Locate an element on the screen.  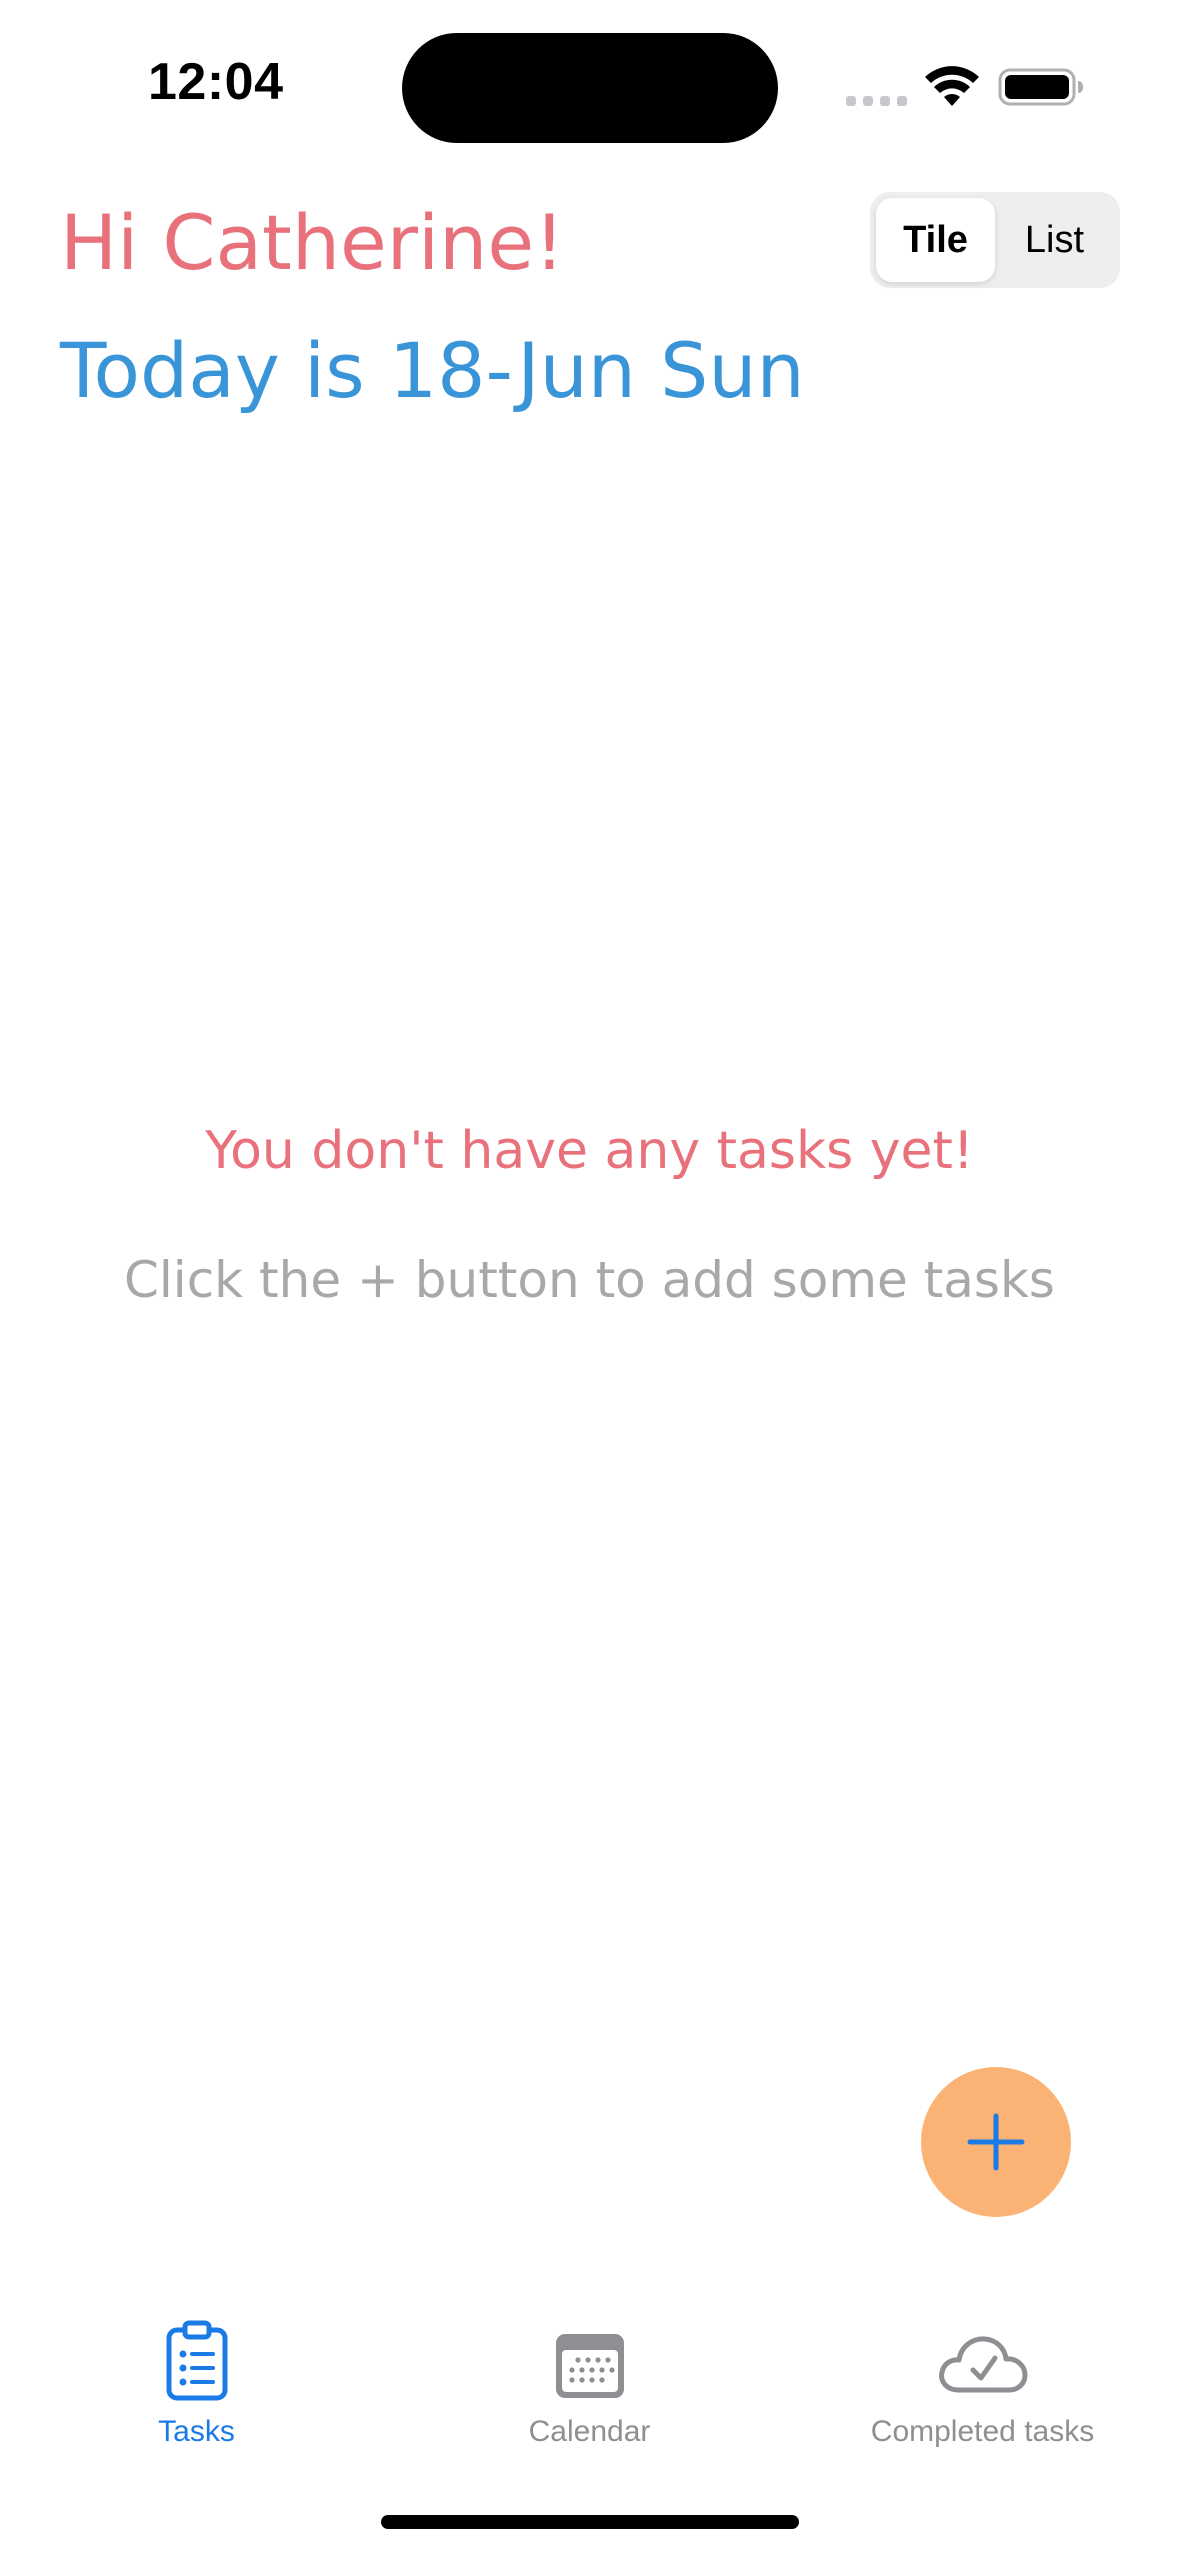
tab-tasks-label: Tasks is located at coordinates (196, 2431).